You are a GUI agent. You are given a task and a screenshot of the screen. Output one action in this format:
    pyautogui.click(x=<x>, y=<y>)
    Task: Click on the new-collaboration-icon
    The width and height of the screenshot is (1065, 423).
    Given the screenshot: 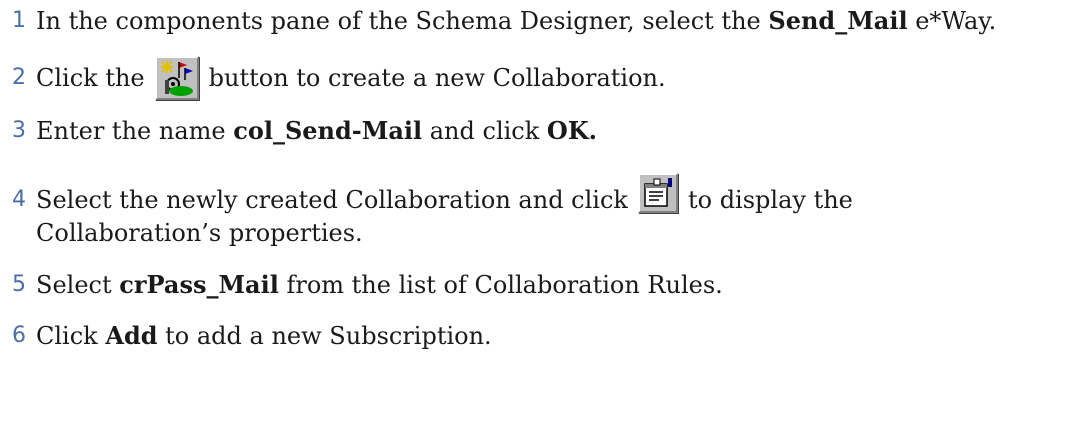 What is the action you would take?
    pyautogui.click(x=176, y=78)
    